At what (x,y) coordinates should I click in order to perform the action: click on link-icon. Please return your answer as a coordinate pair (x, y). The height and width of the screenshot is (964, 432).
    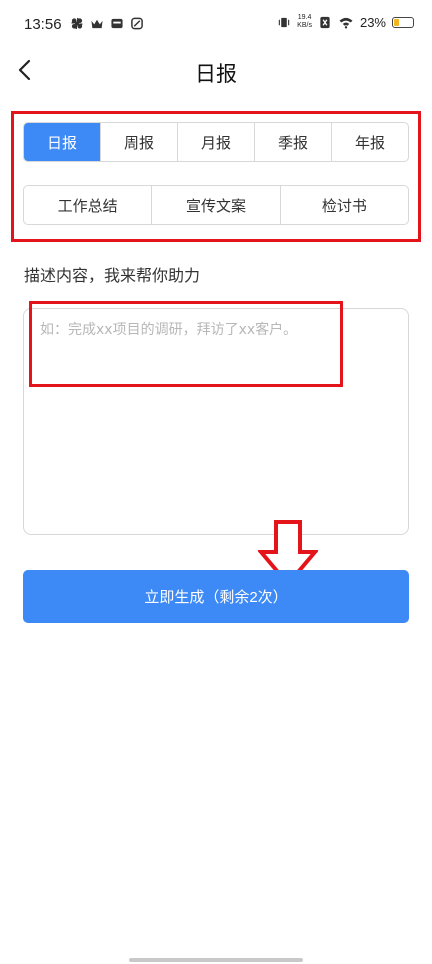
    Looking at the image, I should click on (137, 23).